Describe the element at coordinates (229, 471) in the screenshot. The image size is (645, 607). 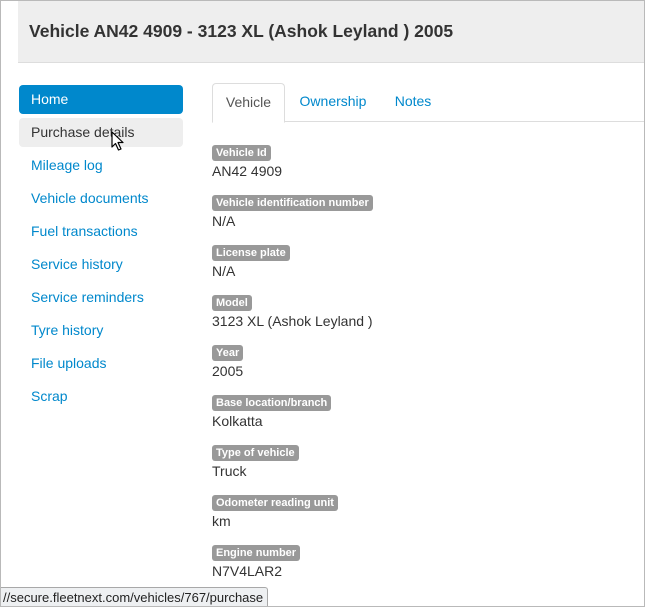
I see `field-value: Truck` at that location.